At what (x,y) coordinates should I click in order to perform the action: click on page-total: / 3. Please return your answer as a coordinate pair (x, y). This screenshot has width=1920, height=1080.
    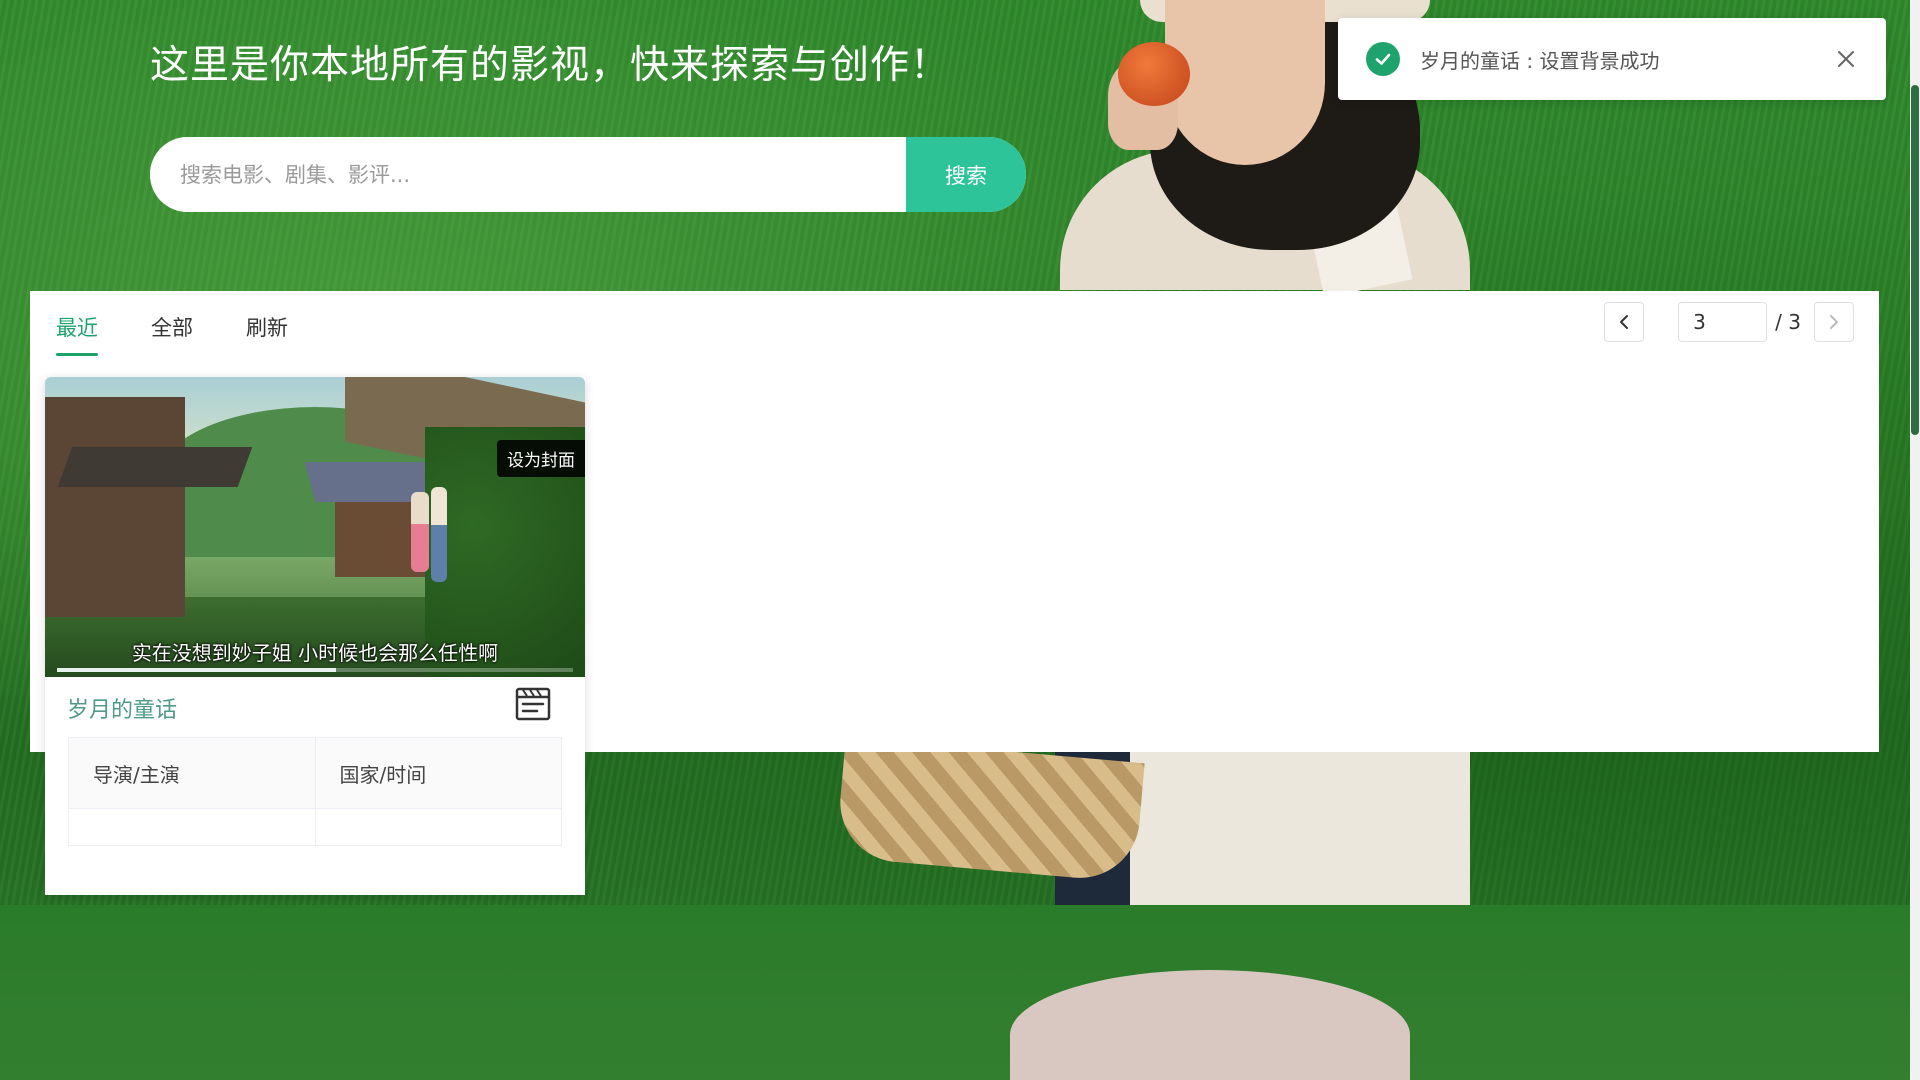
    Looking at the image, I should click on (1788, 322).